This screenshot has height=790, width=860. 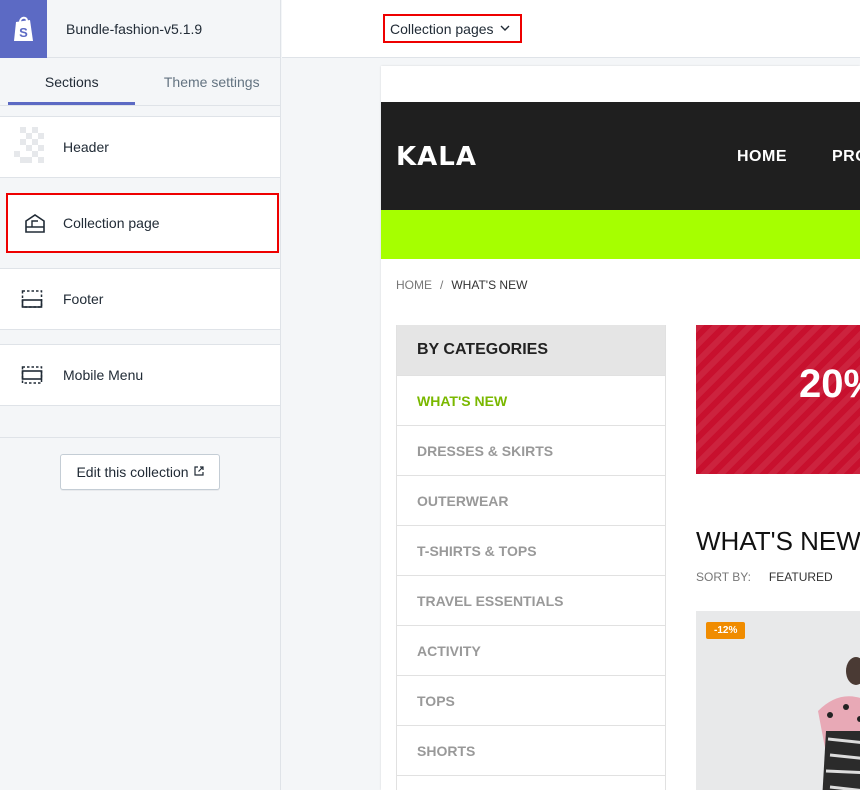 What do you see at coordinates (132, 472) in the screenshot?
I see `edit-collection-label: Edit this collection` at bounding box center [132, 472].